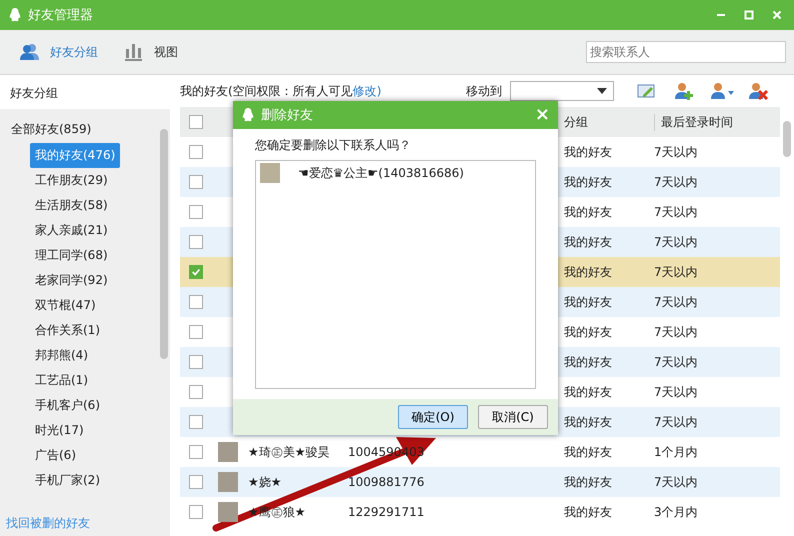 Image resolution: width=794 pixels, height=536 pixels. I want to click on sidebar-title: 好友分组, so click(34, 93).